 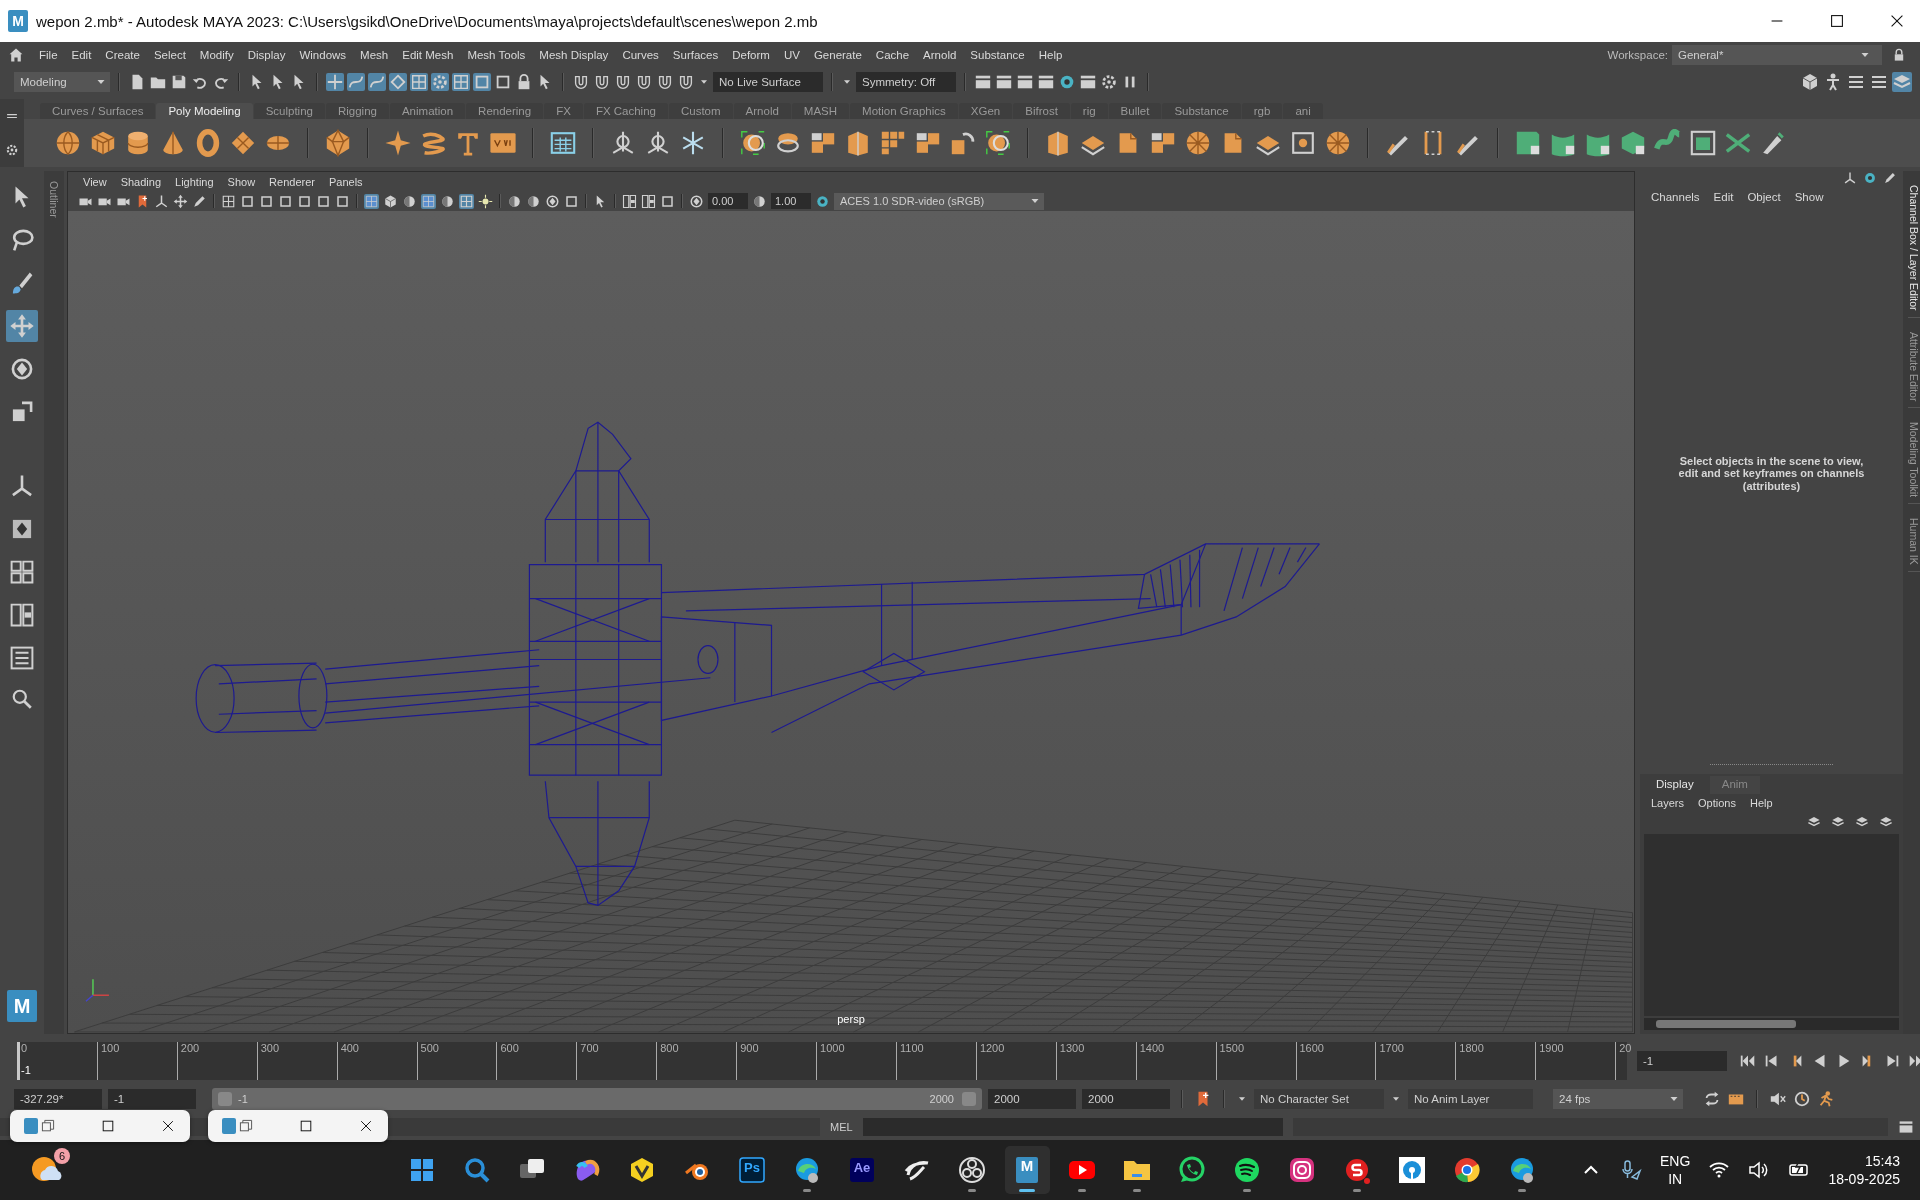 What do you see at coordinates (1089, 111) in the screenshot?
I see `shelf-tab: rig` at bounding box center [1089, 111].